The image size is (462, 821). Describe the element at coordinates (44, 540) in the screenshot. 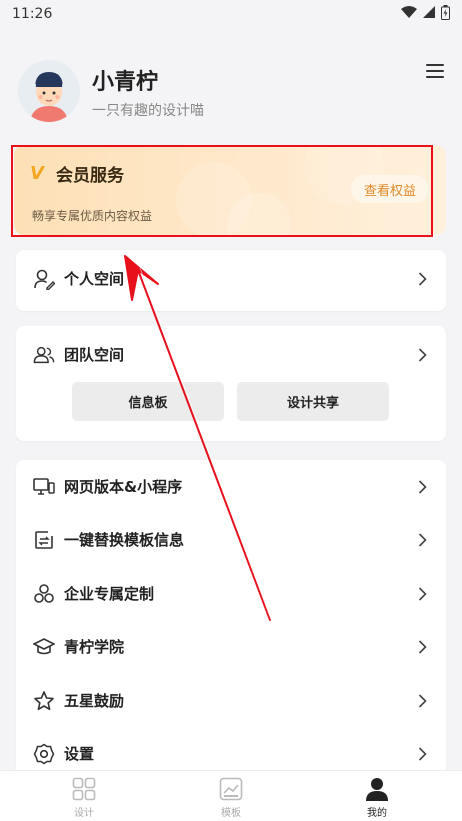

I see `replace-icon` at that location.